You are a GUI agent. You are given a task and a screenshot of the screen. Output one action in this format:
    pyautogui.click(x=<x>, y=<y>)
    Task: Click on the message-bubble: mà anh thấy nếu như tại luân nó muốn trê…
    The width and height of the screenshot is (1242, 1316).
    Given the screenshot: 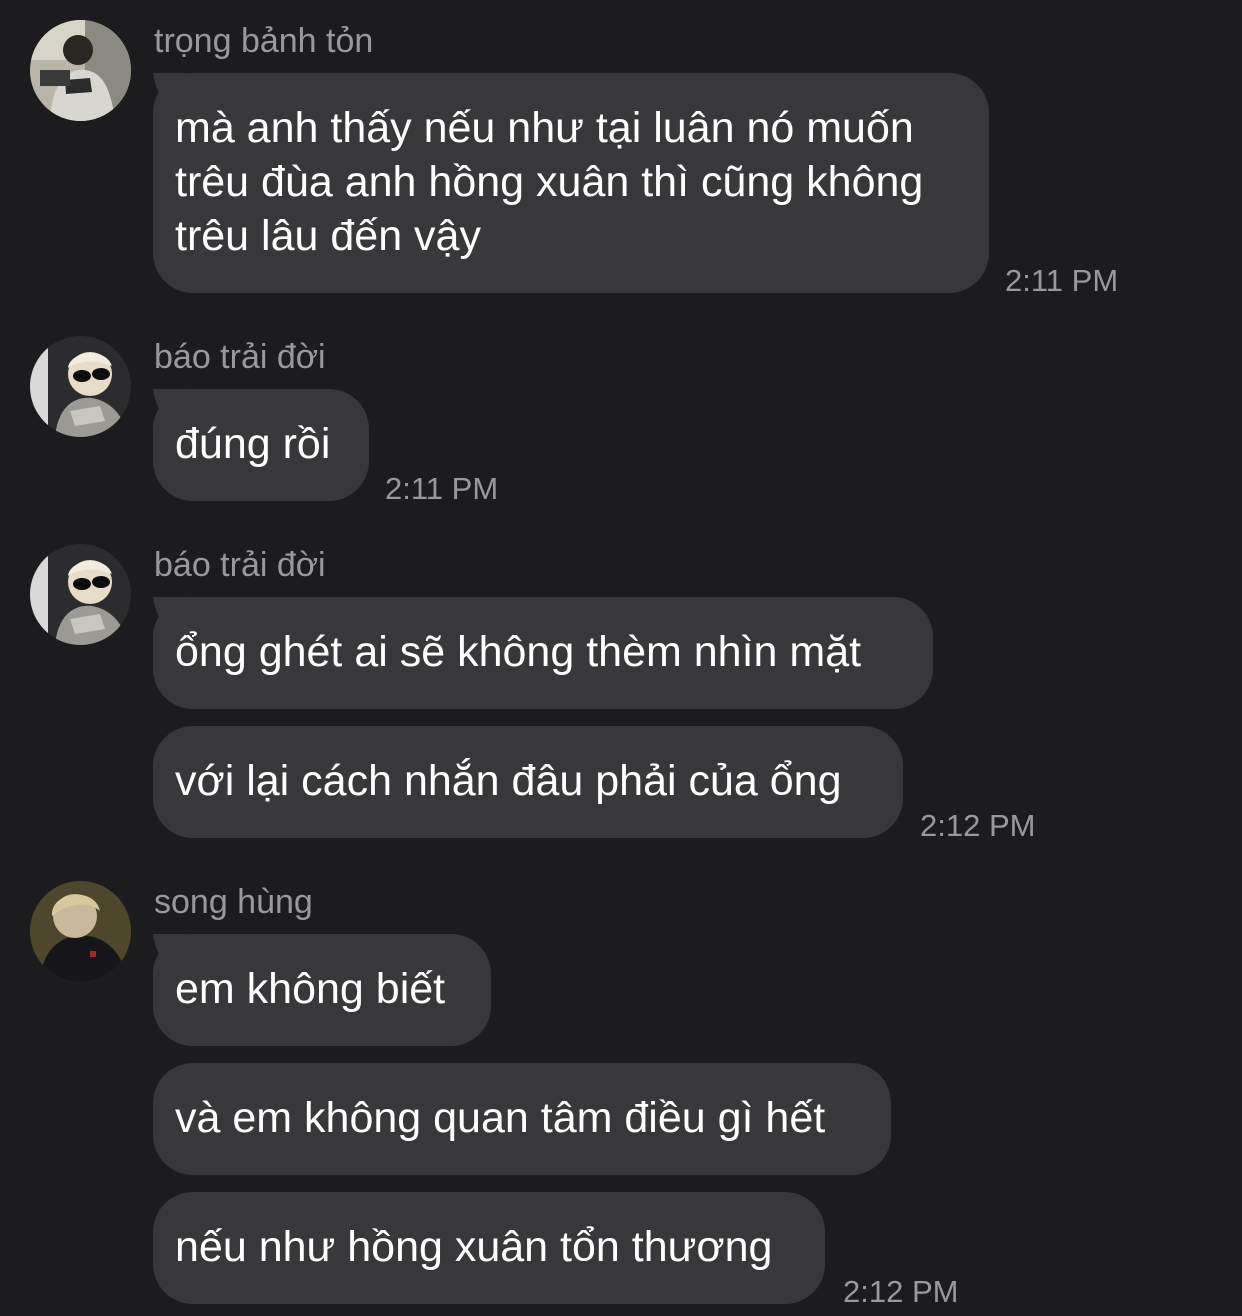 What is the action you would take?
    pyautogui.click(x=571, y=183)
    